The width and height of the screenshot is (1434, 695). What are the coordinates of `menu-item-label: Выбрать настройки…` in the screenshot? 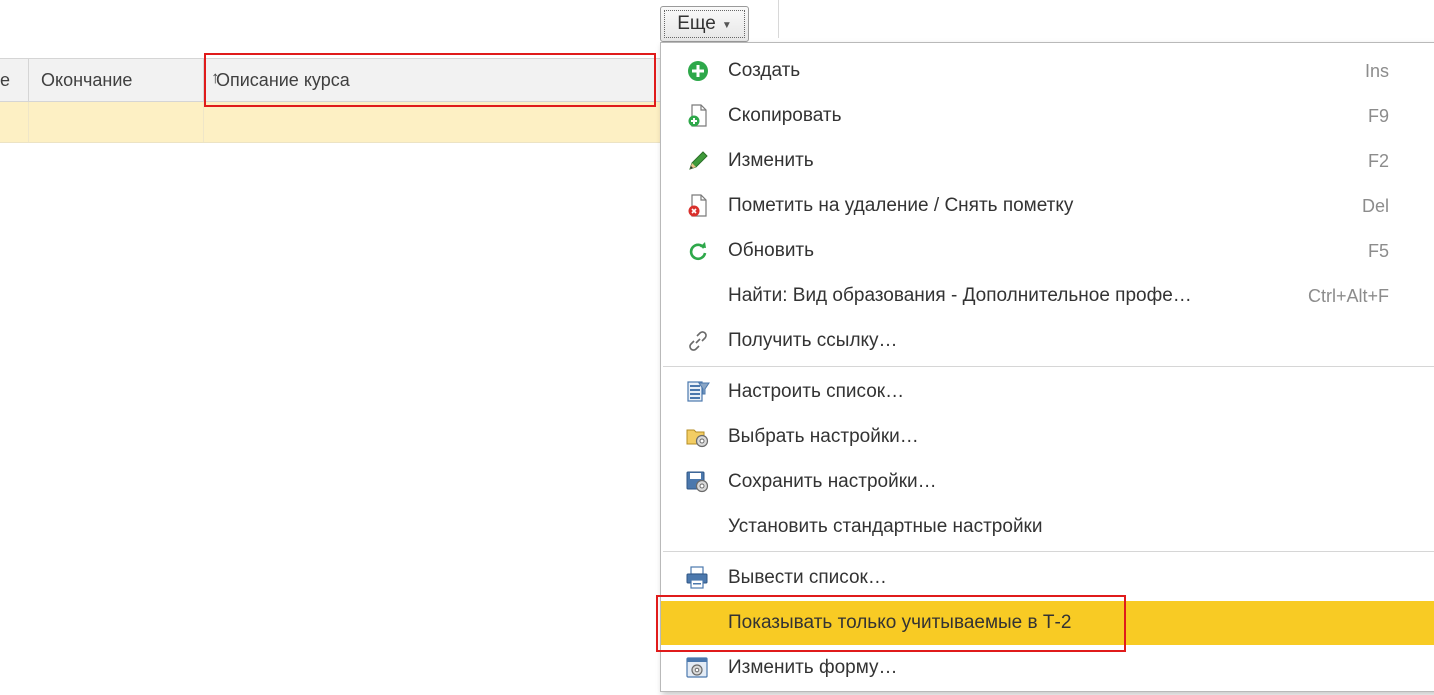 It's located at (823, 436).